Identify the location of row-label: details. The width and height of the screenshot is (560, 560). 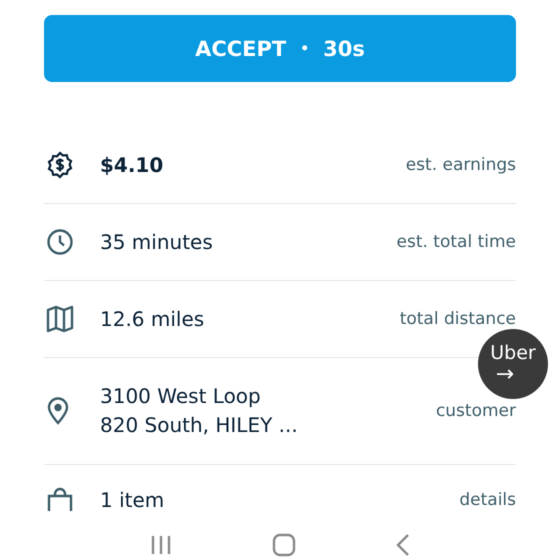
(487, 500).